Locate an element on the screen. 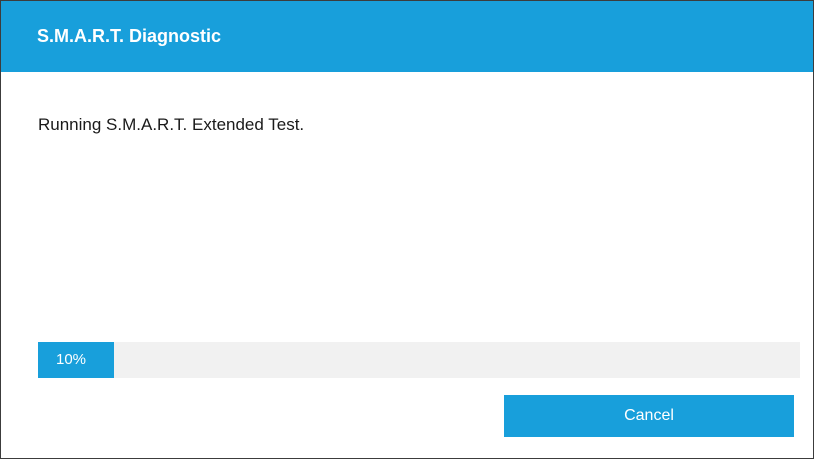  dialog-title: S.M.A.R.T. Diagnostic is located at coordinates (129, 36).